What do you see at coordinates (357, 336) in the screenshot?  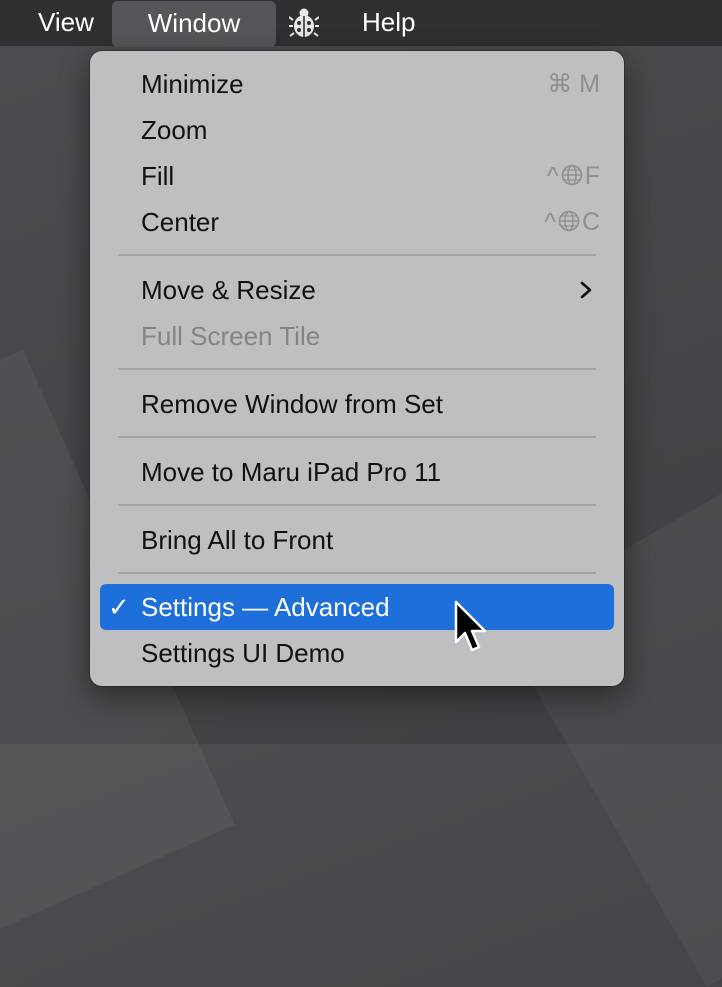 I see `menu-item-full-screen-tile: Full Screen Tile` at bounding box center [357, 336].